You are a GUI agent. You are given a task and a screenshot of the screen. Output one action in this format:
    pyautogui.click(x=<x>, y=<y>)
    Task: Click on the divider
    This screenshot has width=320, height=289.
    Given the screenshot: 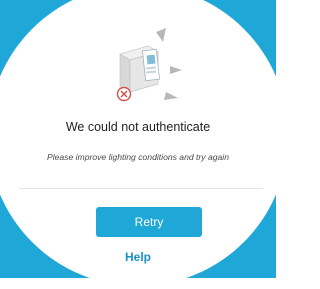 What is the action you would take?
    pyautogui.click(x=141, y=188)
    